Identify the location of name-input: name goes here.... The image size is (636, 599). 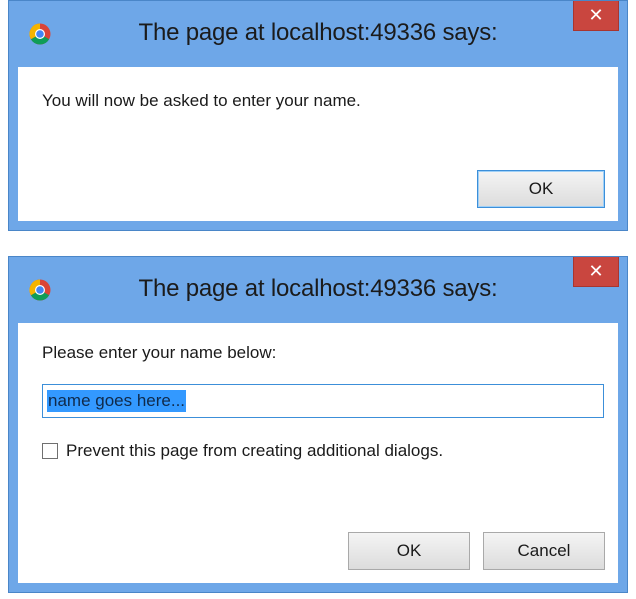
(323, 401).